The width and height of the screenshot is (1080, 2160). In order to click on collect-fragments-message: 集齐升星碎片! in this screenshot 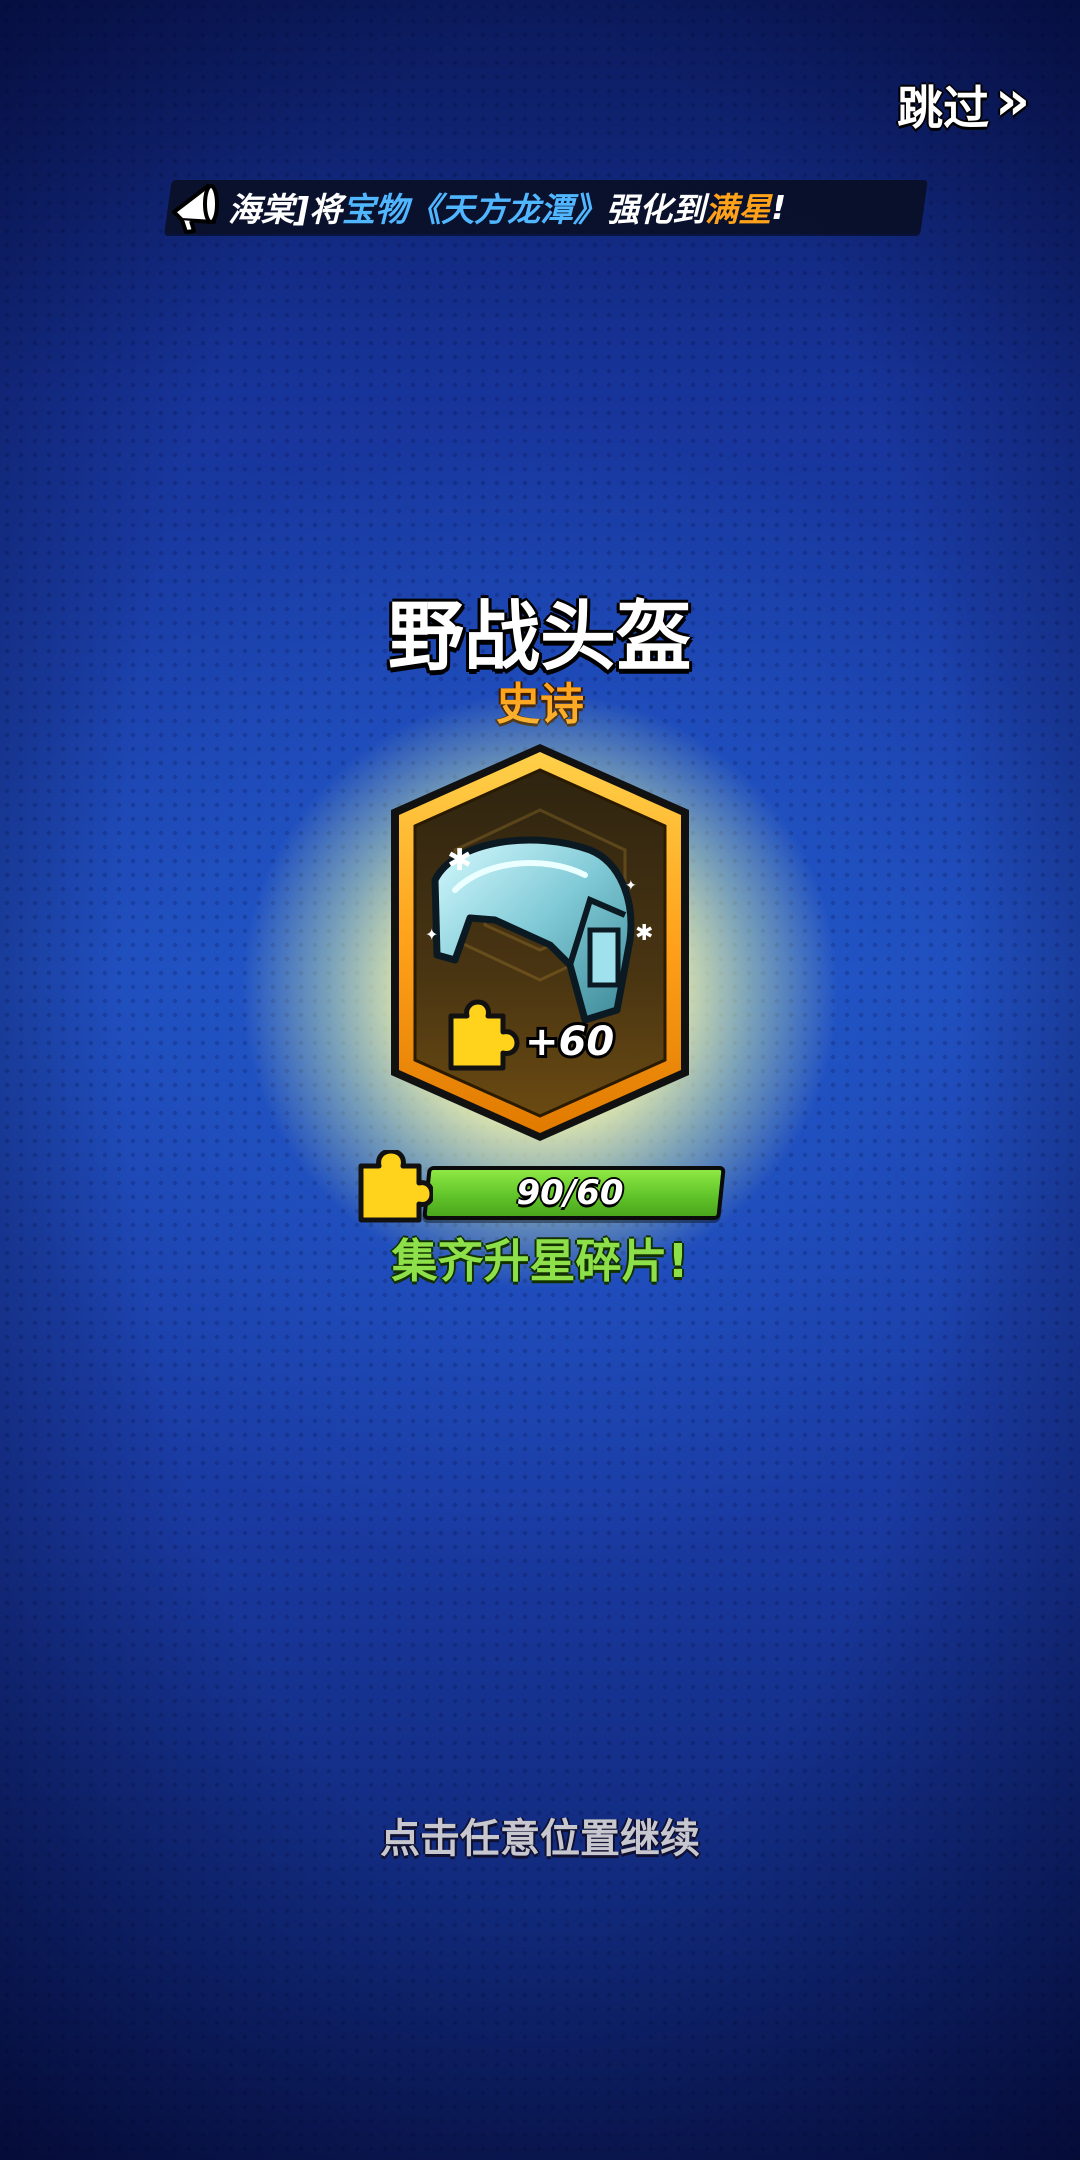, I will do `click(540, 1261)`.